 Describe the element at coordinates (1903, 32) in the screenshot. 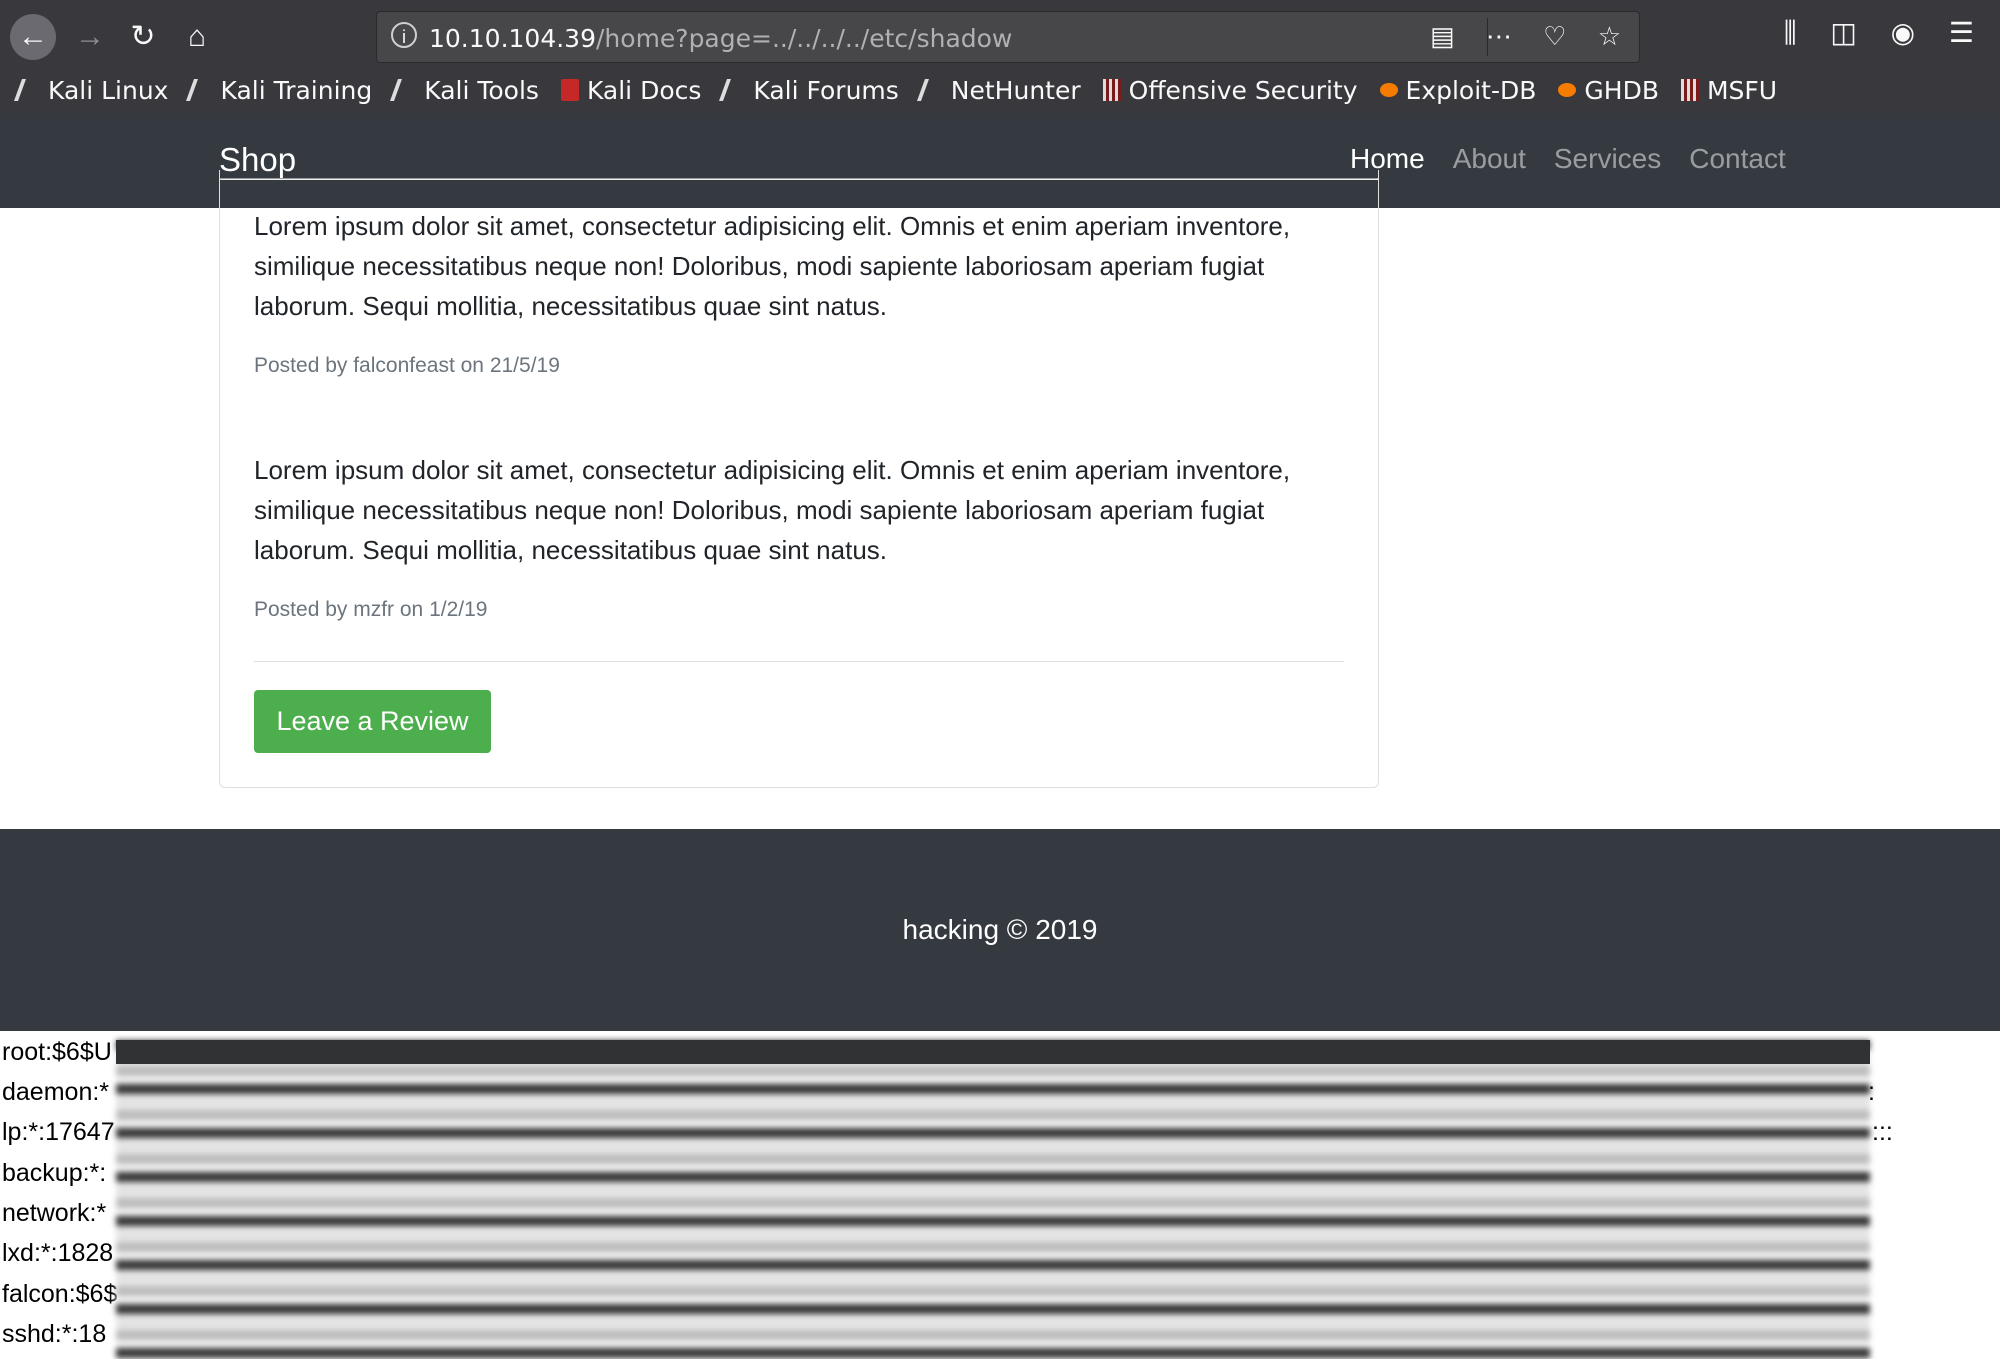

I see `account-icon: ◉` at that location.